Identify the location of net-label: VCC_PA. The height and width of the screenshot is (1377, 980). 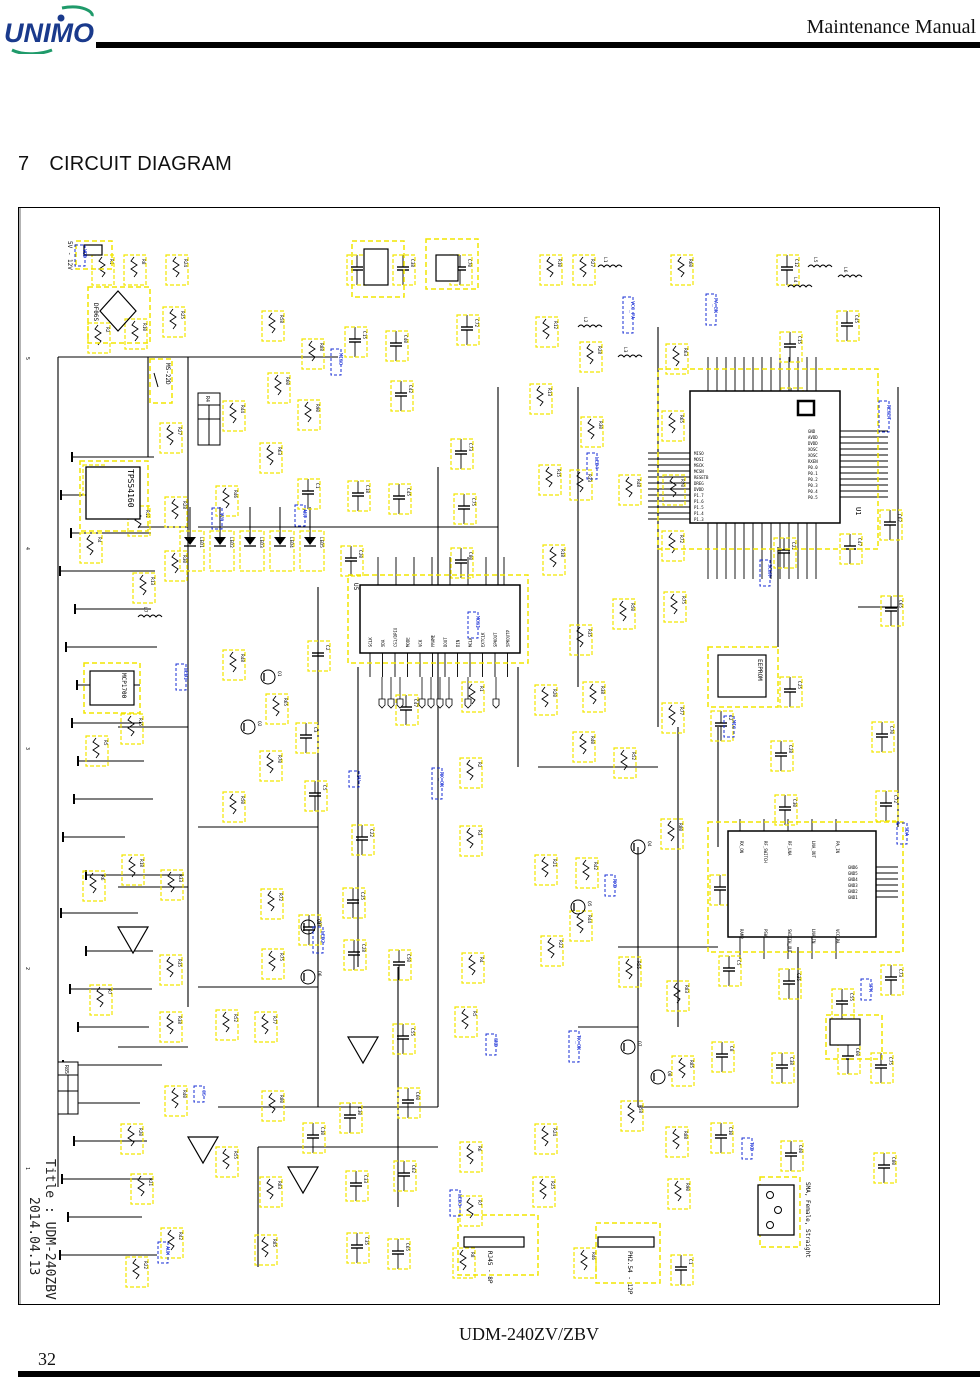
(632, 310).